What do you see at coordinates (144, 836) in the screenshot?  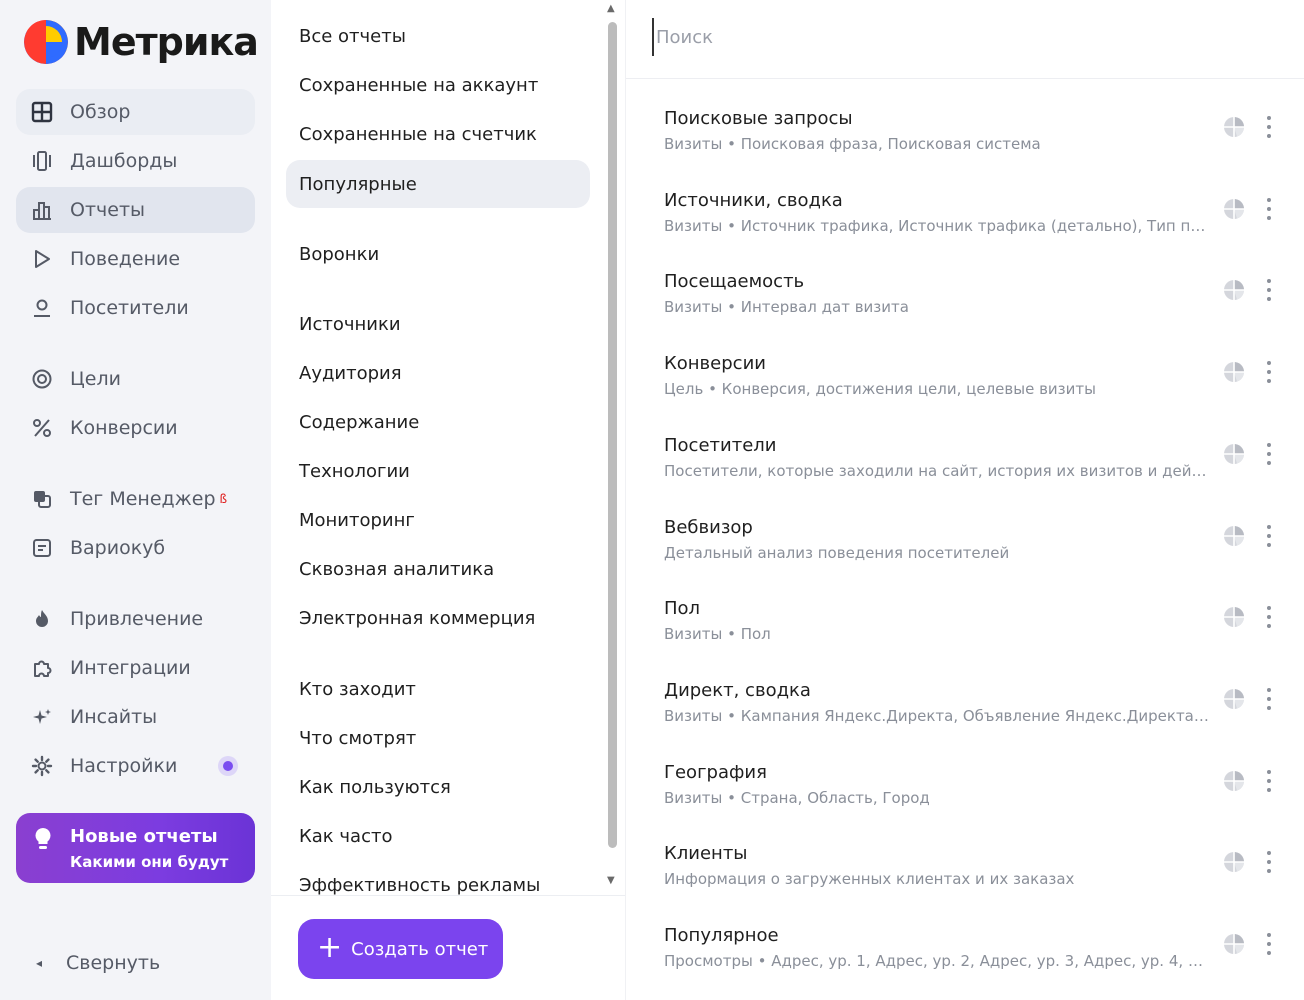 I see `promo-title: Новые отчеты` at bounding box center [144, 836].